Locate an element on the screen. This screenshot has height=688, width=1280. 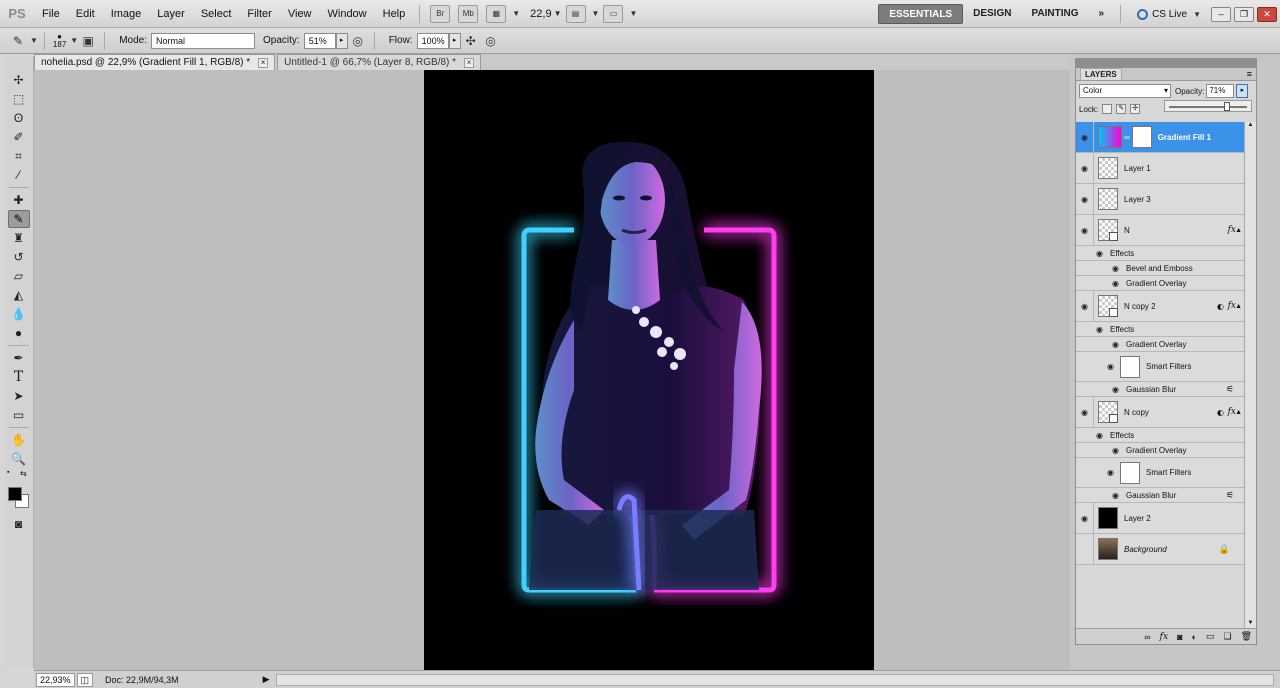
minimize-icon: – is located at coordinates (1221, 14).